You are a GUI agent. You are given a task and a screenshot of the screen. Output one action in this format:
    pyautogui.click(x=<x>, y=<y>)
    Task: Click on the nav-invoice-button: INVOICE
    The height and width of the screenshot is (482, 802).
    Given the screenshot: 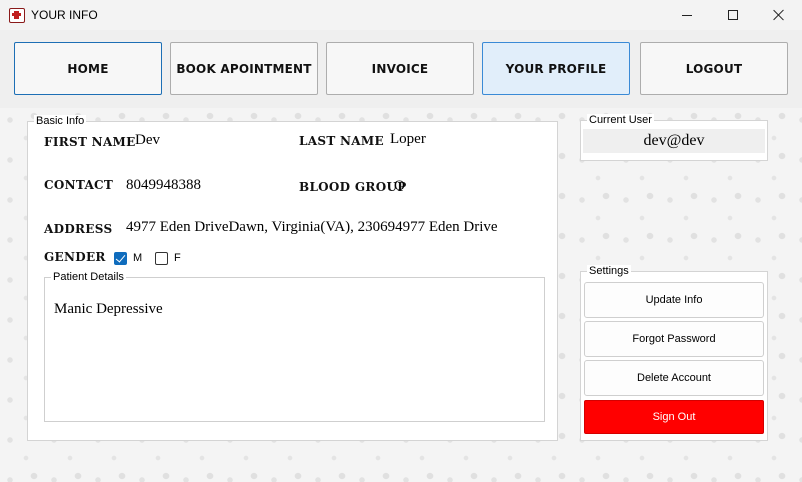 What is the action you would take?
    pyautogui.click(x=400, y=68)
    